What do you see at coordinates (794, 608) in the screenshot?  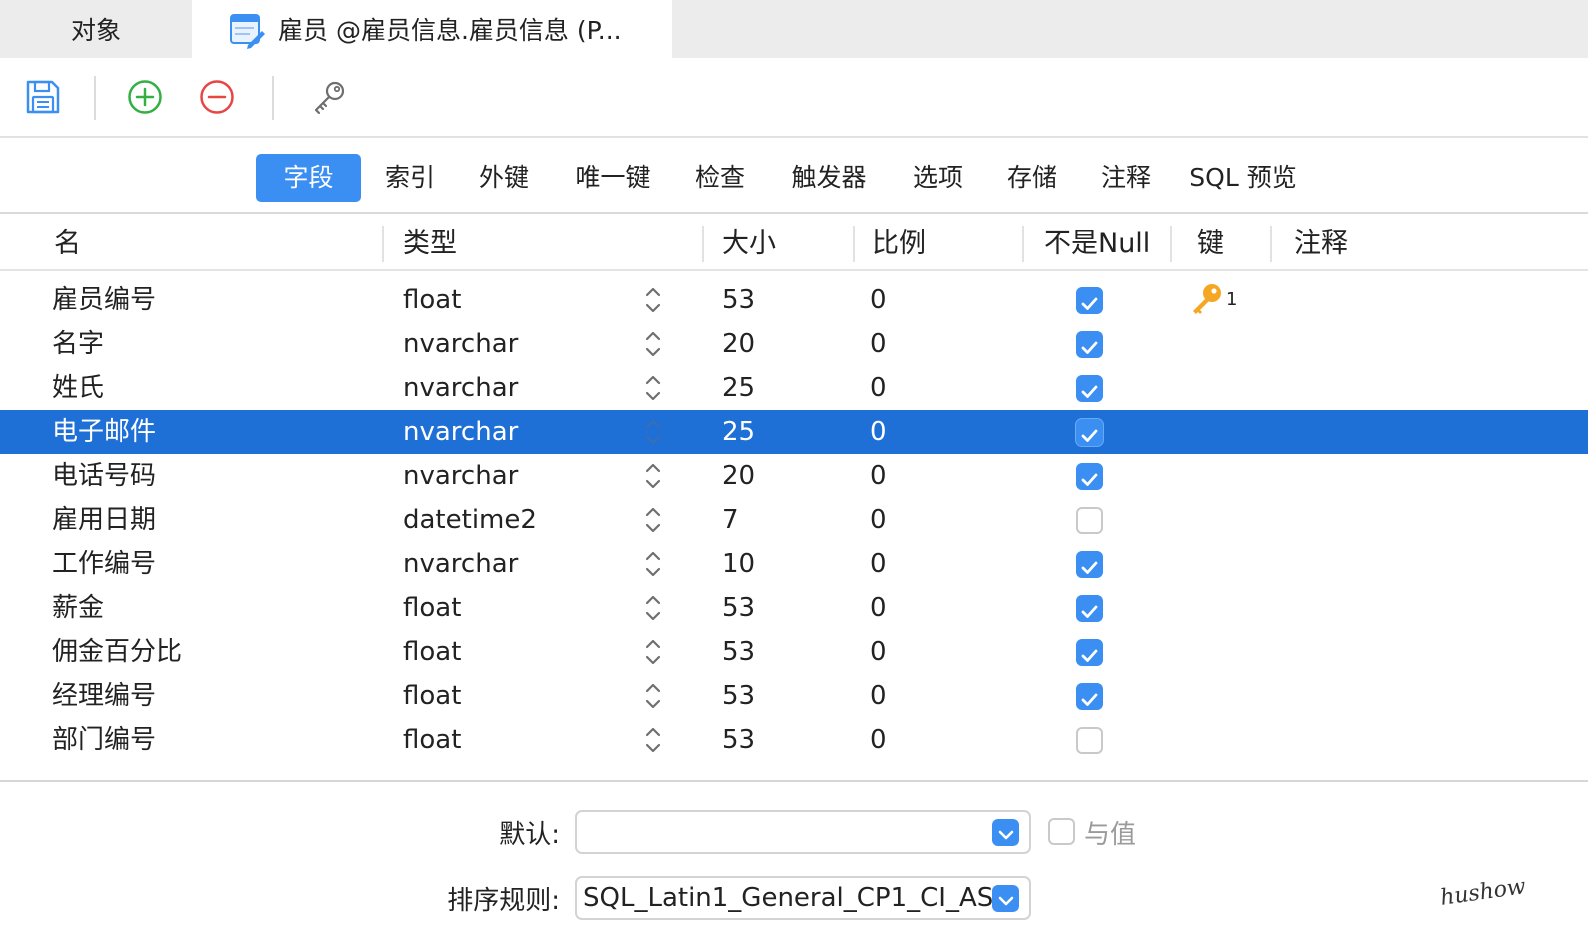 I see `table-row: 薪金 float 53 0` at bounding box center [794, 608].